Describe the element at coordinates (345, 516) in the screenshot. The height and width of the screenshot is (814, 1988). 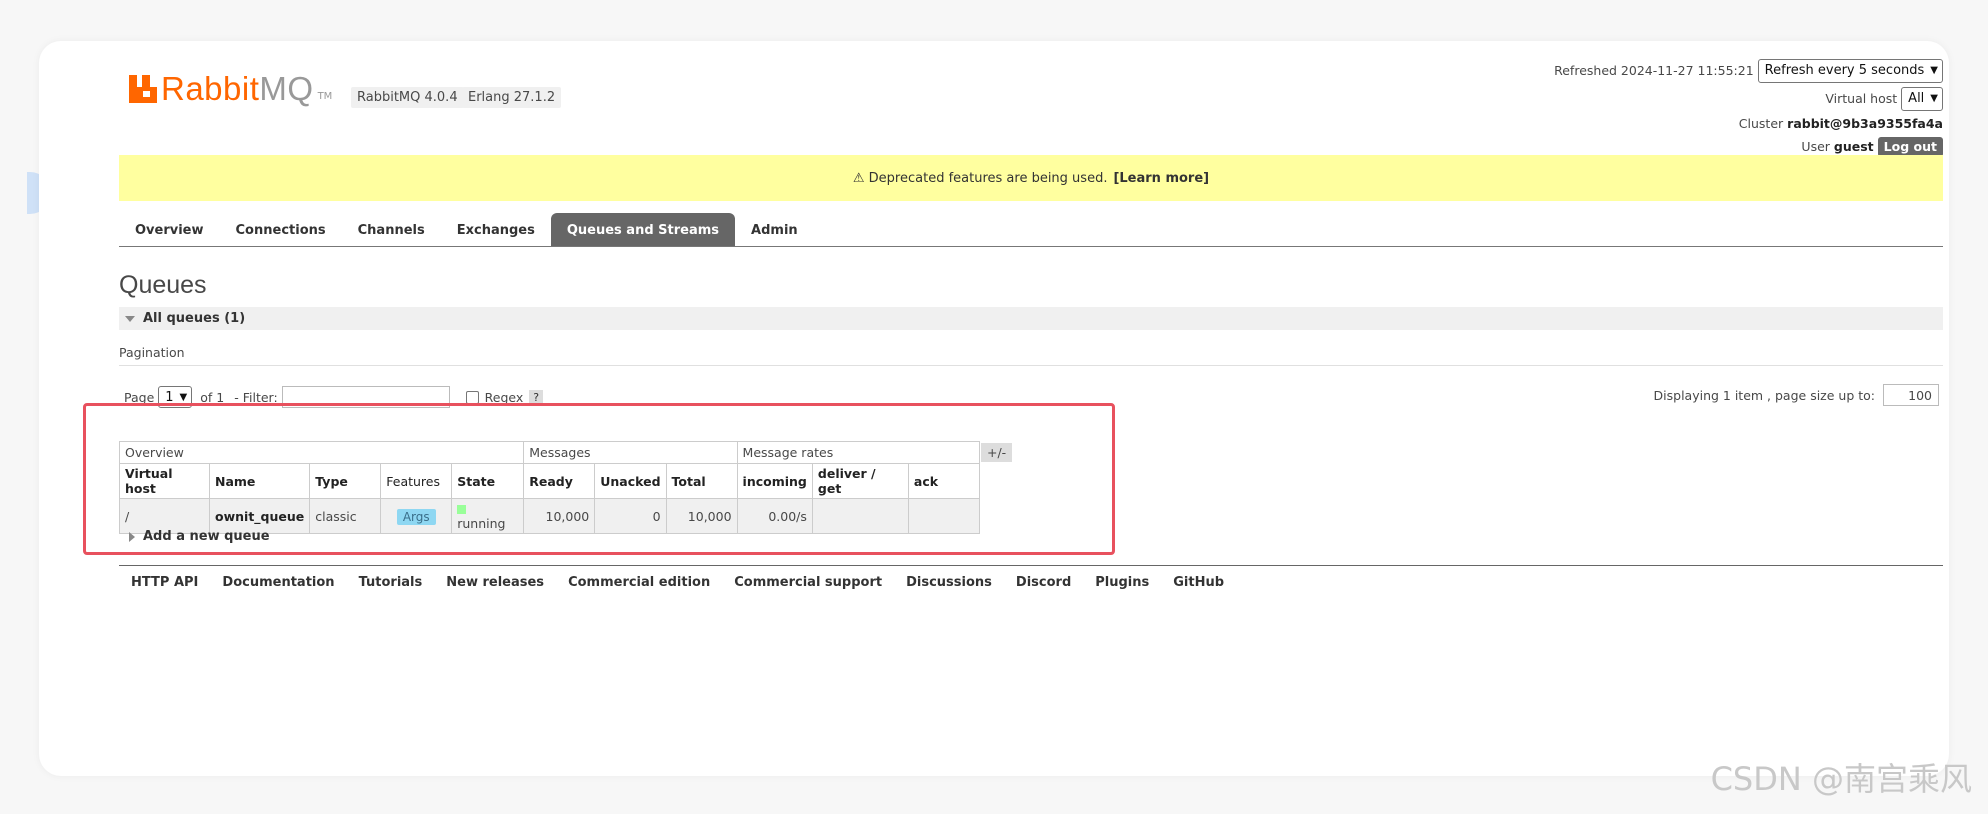
I see `cell-type: classic` at that location.